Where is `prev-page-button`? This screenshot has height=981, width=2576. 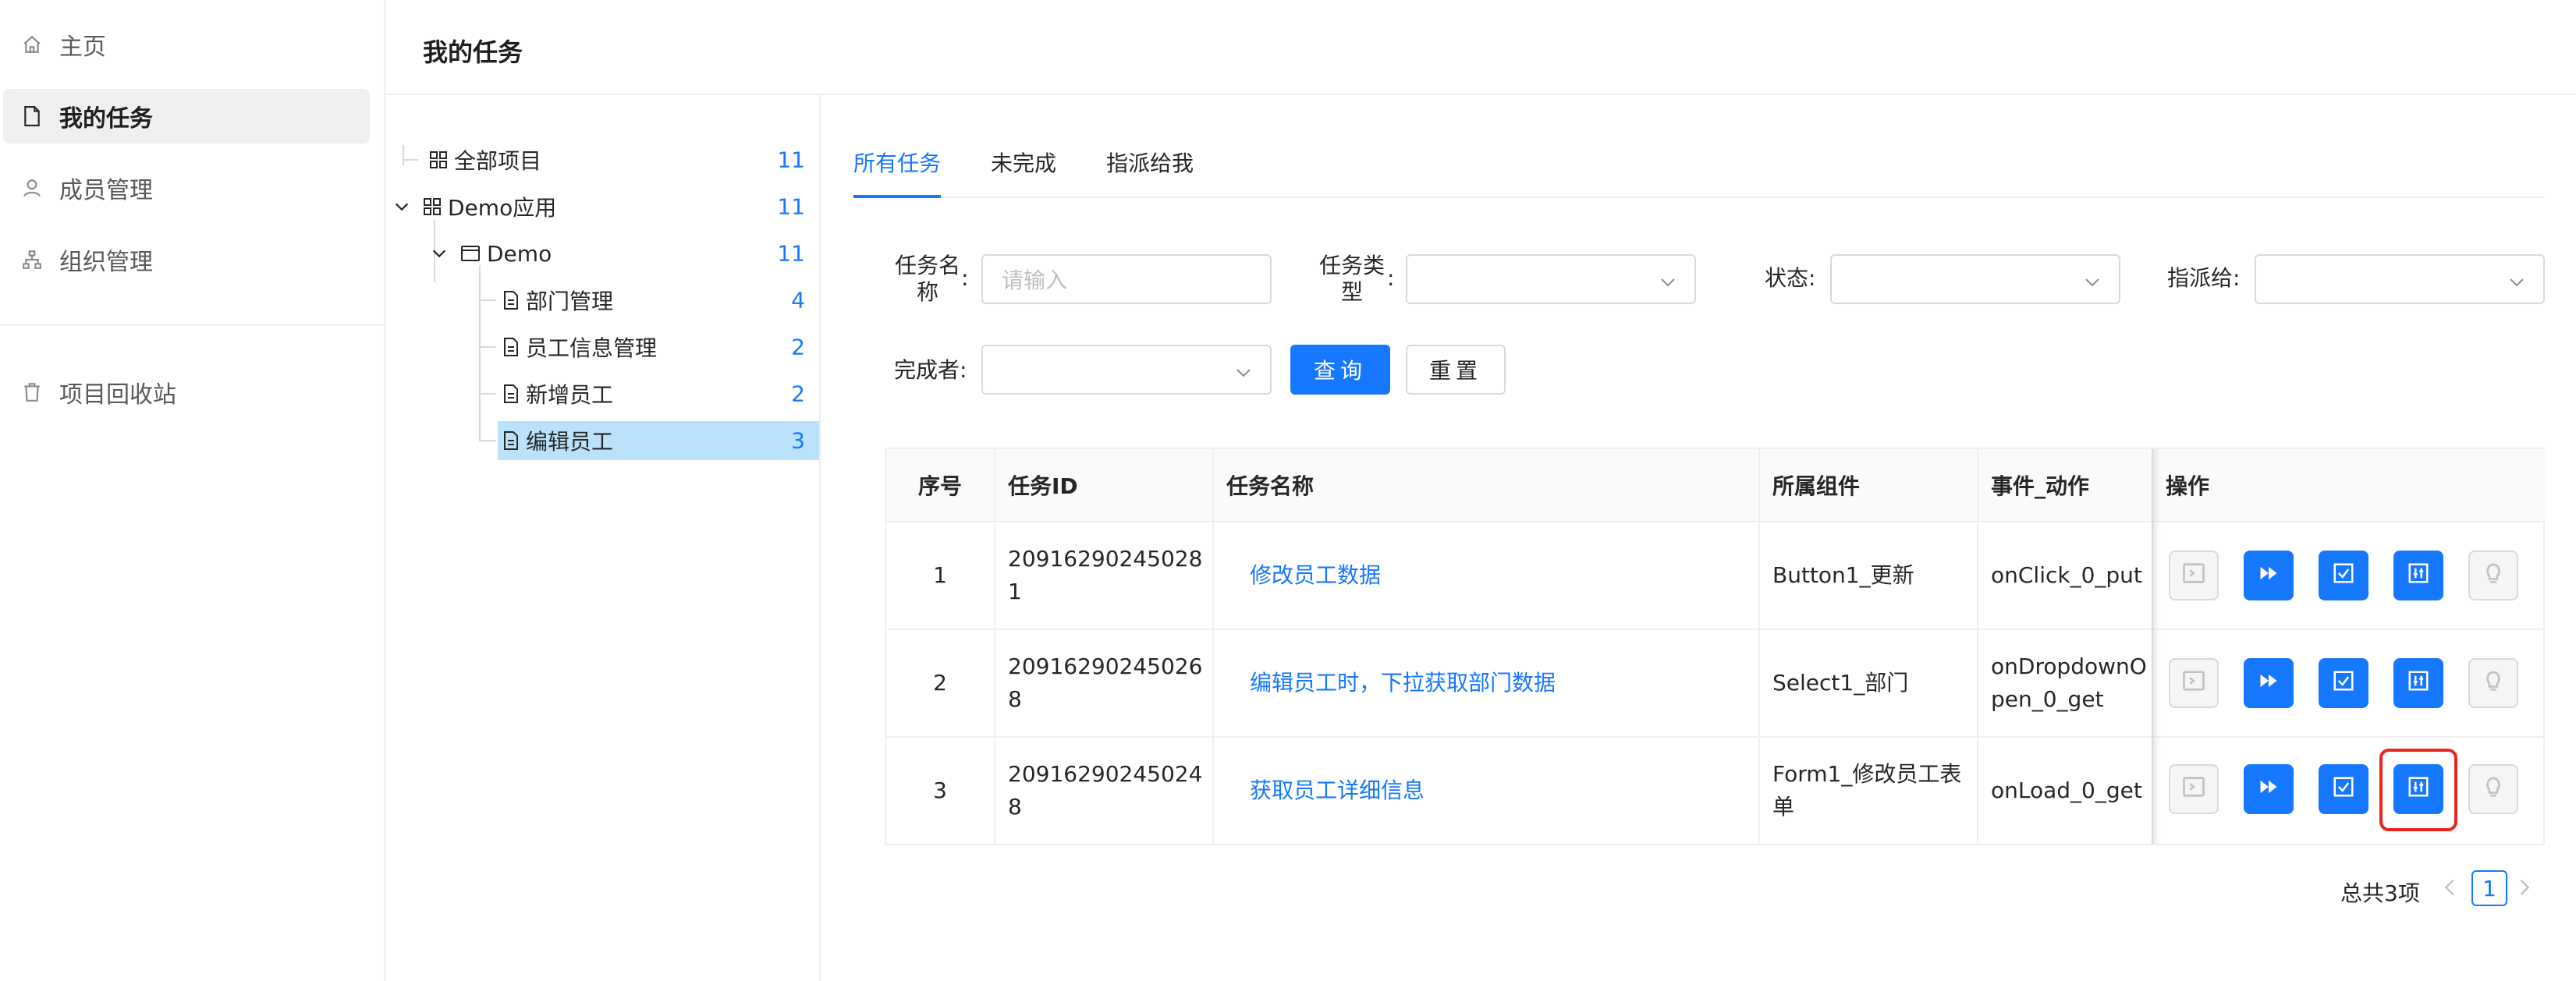 prev-page-button is located at coordinates (2449, 890).